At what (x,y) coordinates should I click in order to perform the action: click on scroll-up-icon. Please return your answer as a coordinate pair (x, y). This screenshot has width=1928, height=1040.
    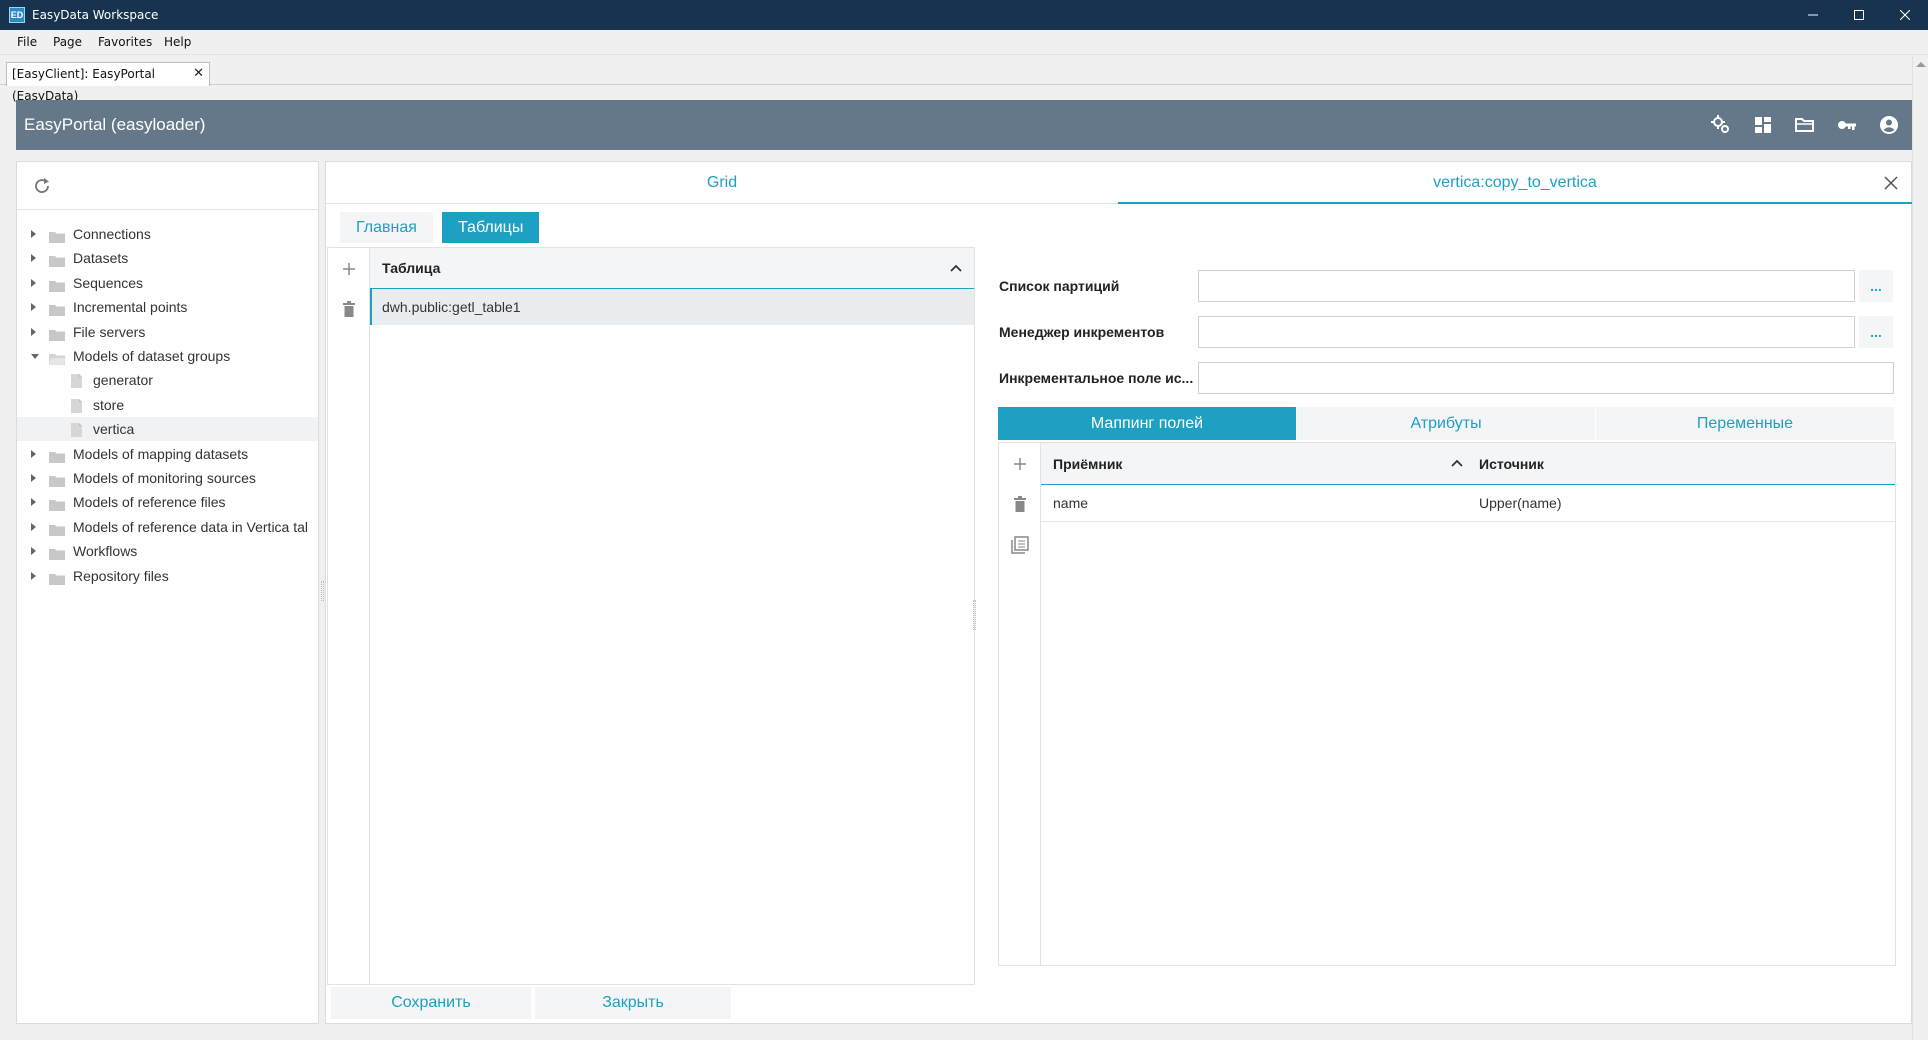
    Looking at the image, I should click on (1921, 64).